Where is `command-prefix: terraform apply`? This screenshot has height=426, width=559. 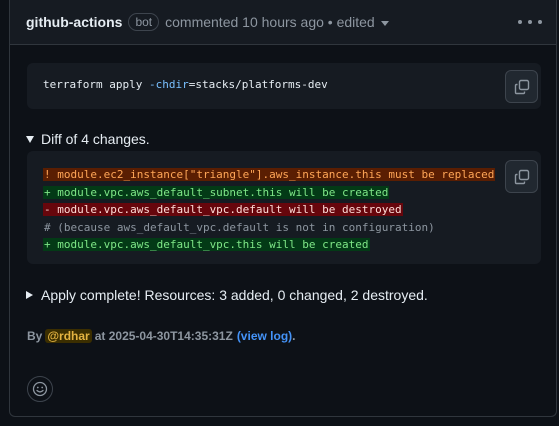 command-prefix: terraform apply is located at coordinates (96, 84).